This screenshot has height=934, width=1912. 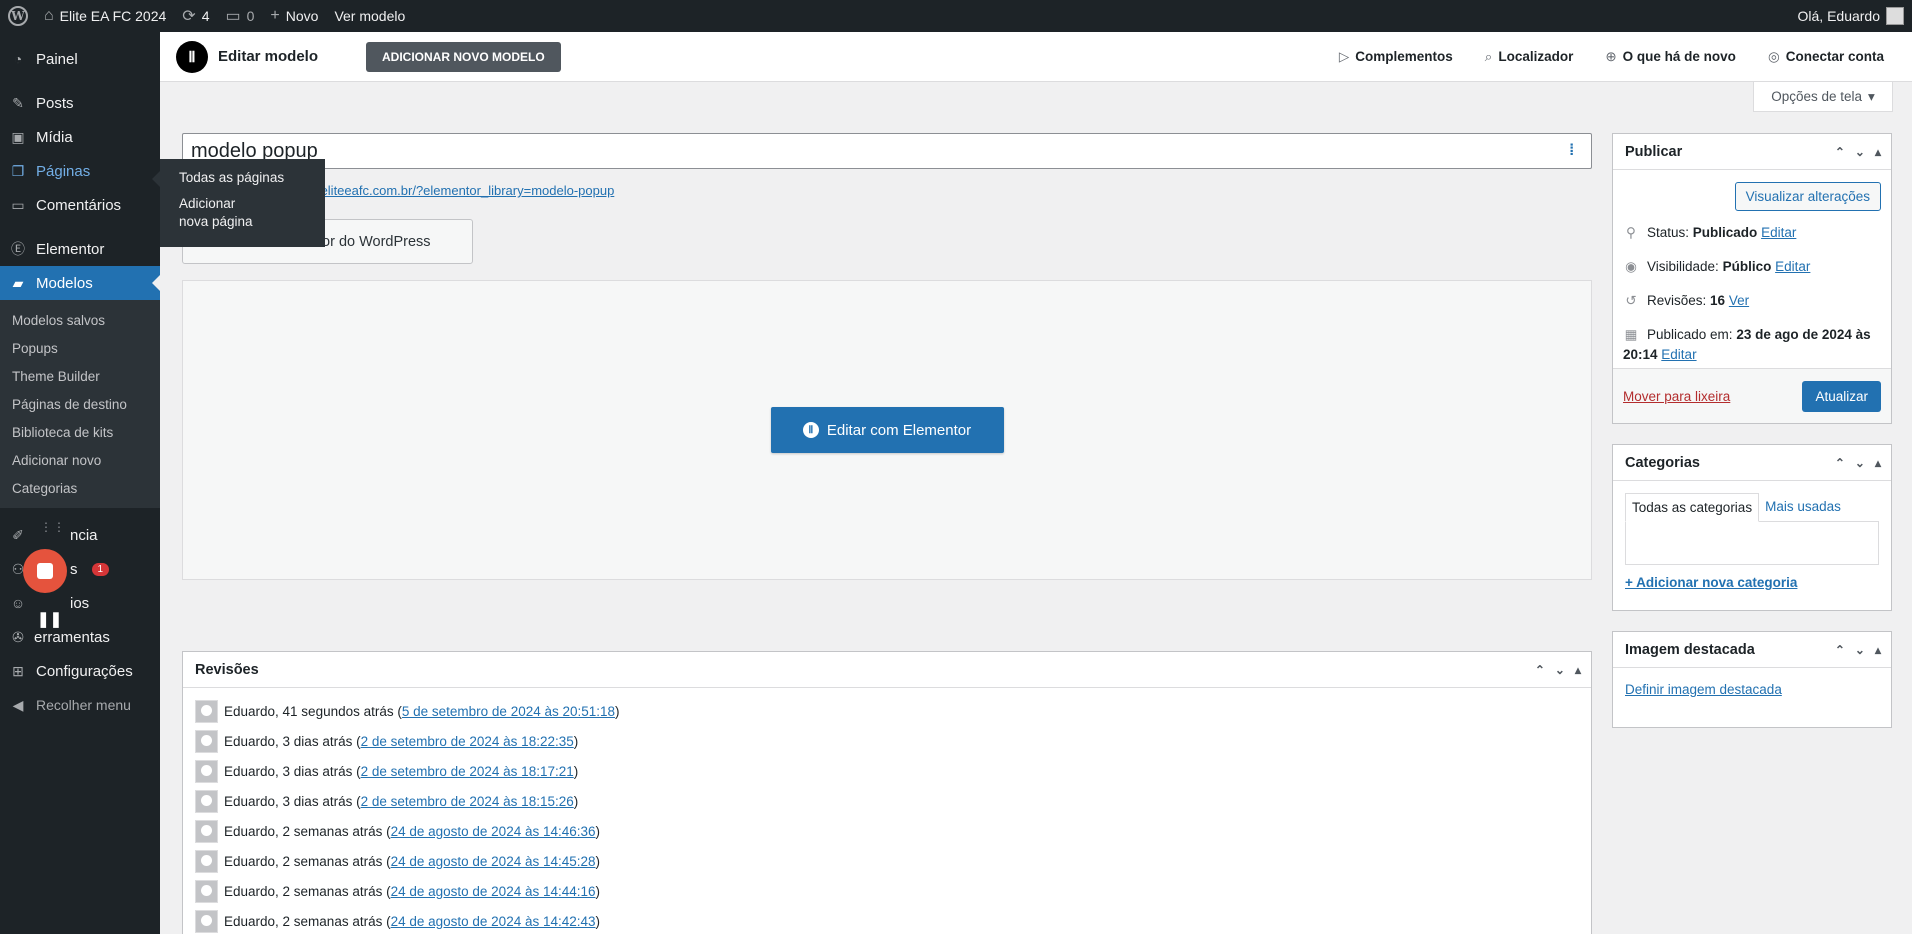 I want to click on sidebar-item-label: Posts, so click(x=55, y=103).